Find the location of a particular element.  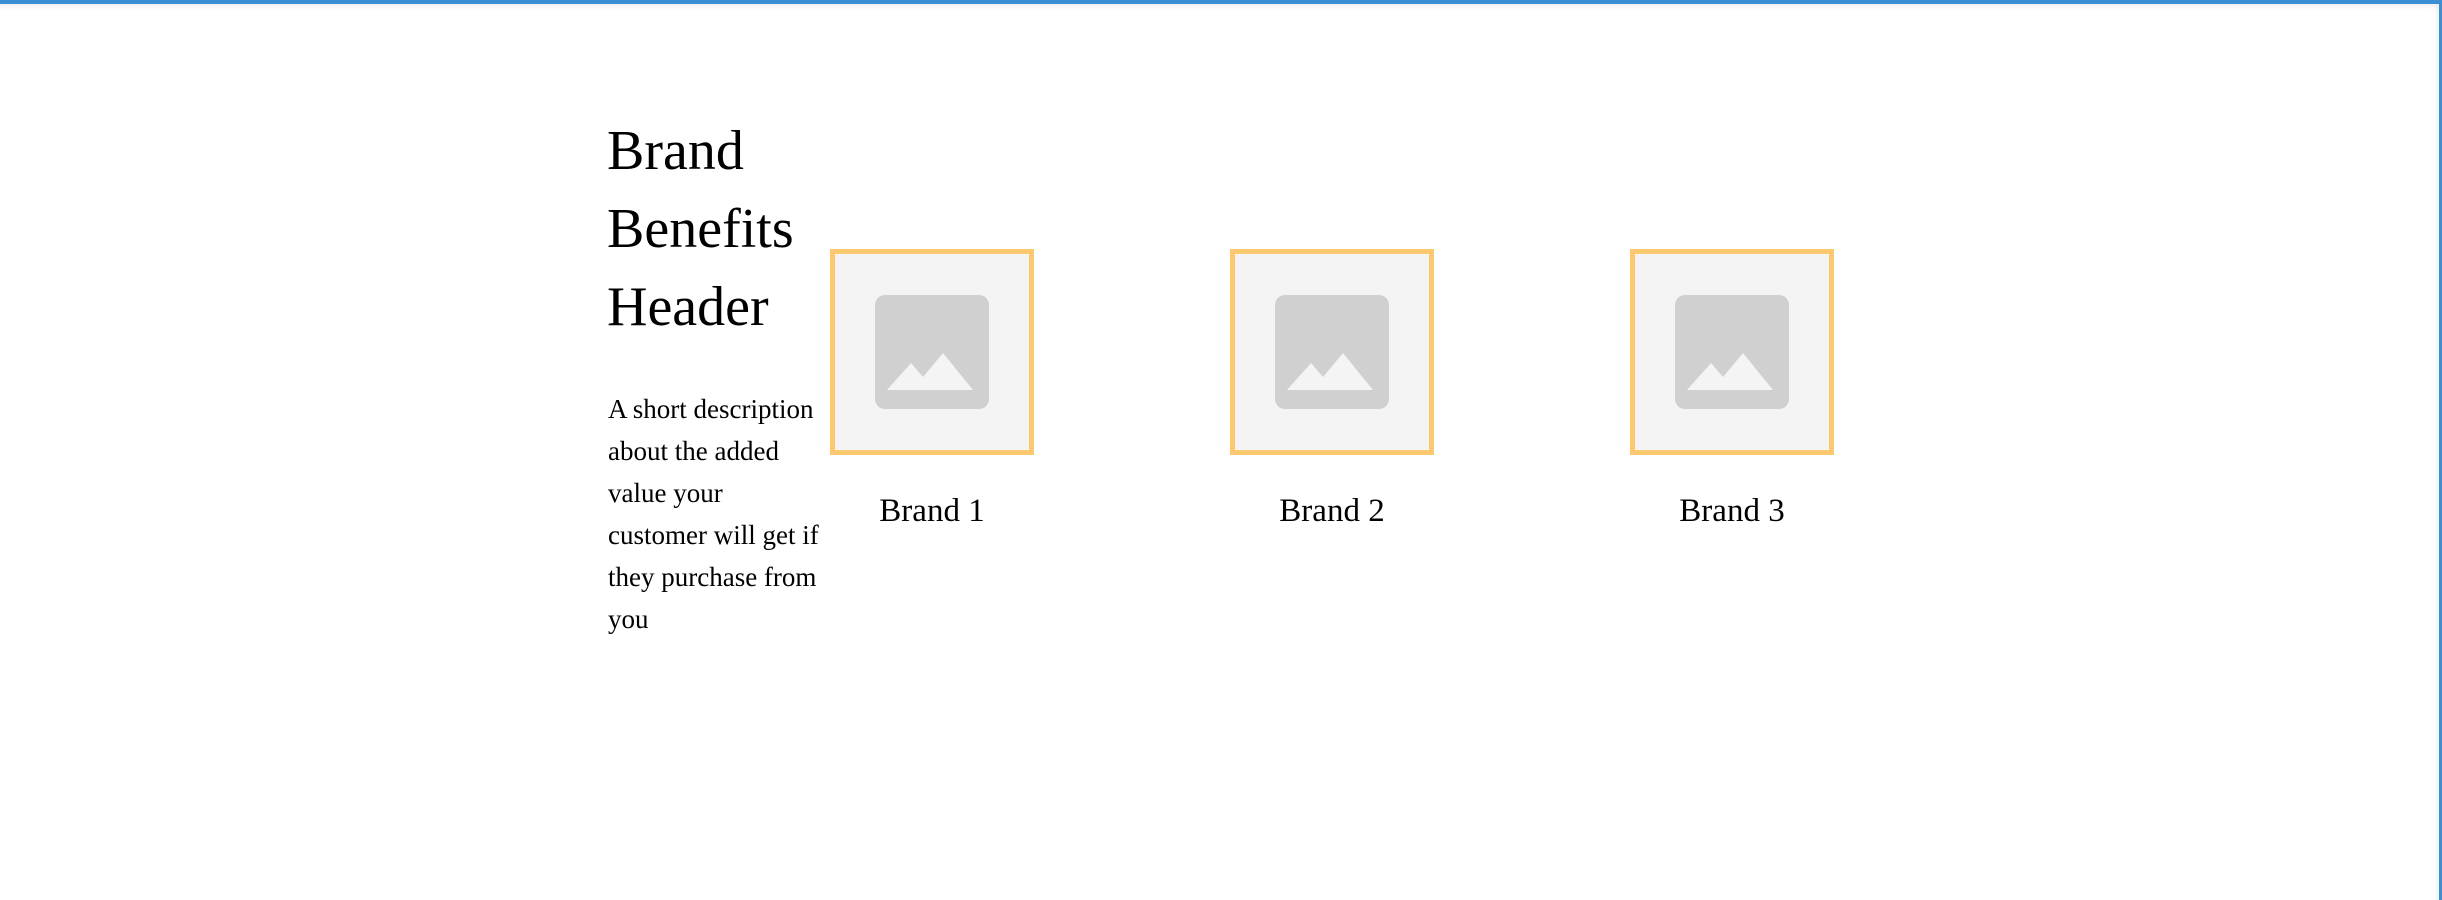

brand-card-2: Brand 2 is located at coordinates (1332, 390).